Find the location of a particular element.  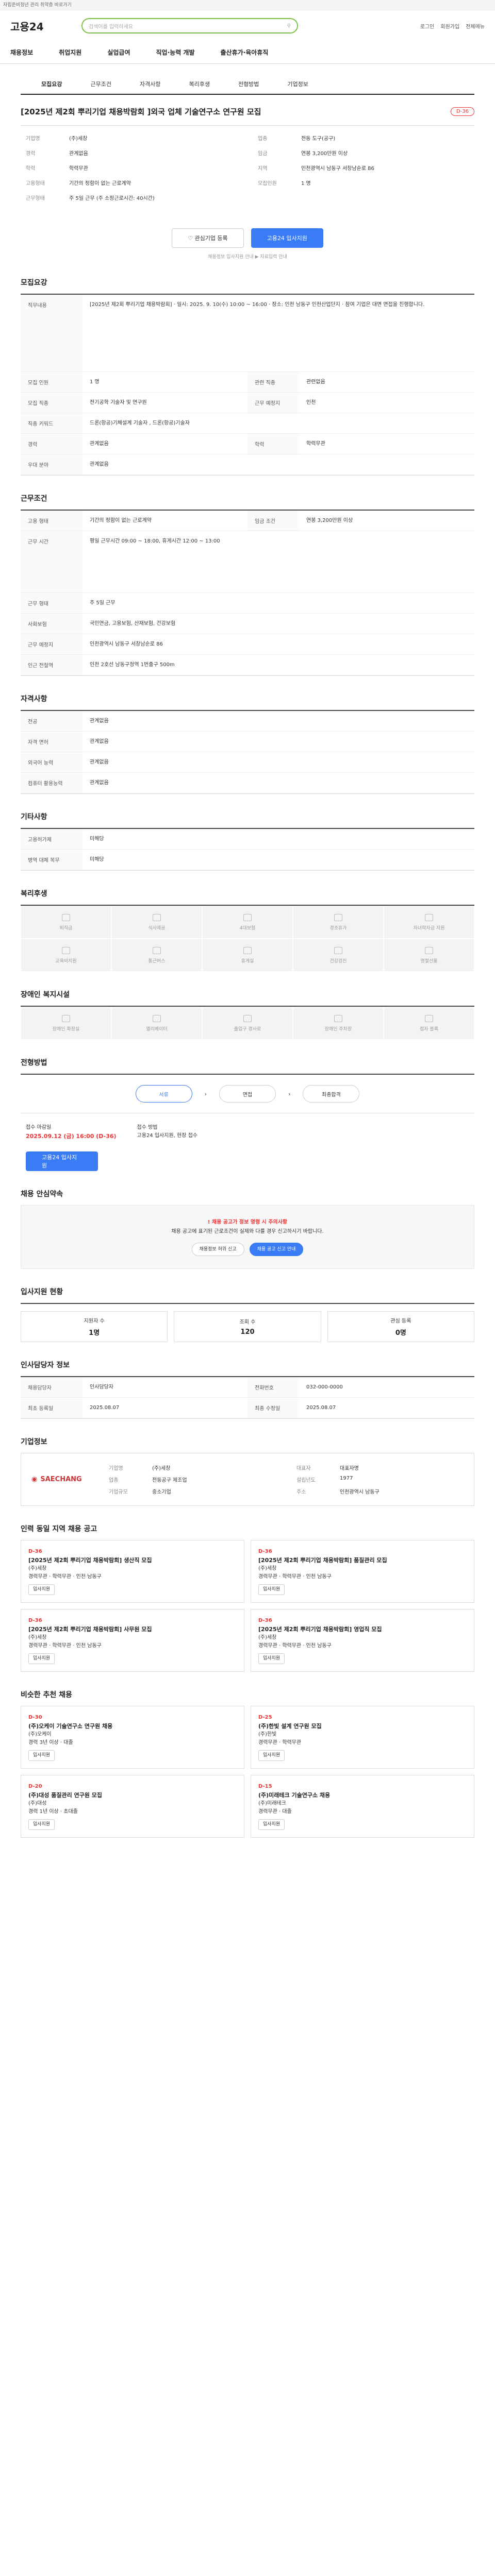

table-row: 고용허가제 미해당 is located at coordinates (247, 839).